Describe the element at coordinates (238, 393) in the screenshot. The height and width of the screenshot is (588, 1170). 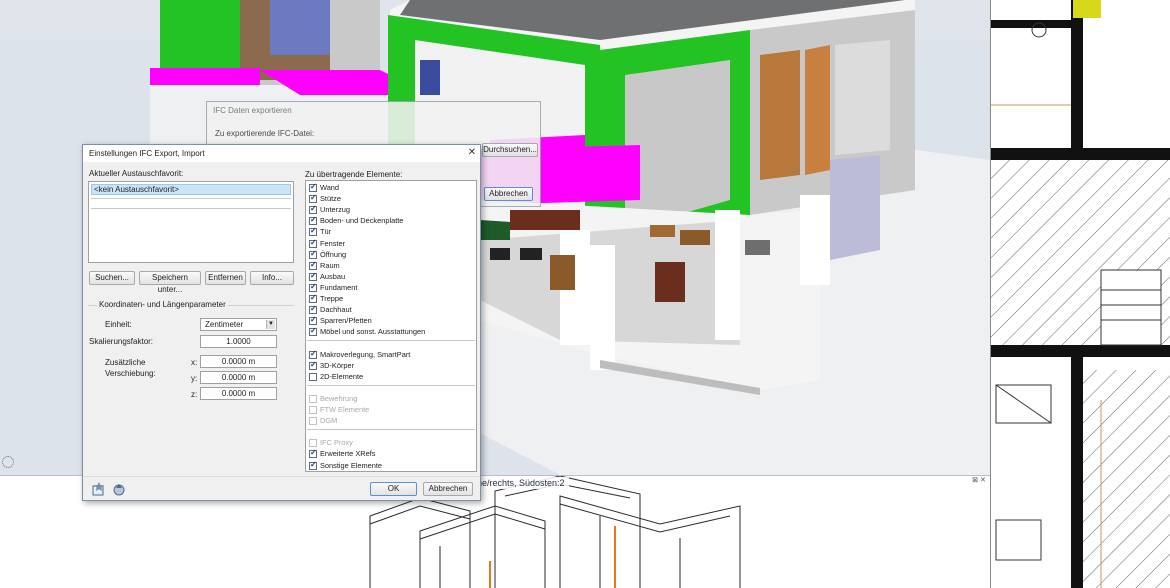
I see `z-offset-field: 0.0000 m` at that location.